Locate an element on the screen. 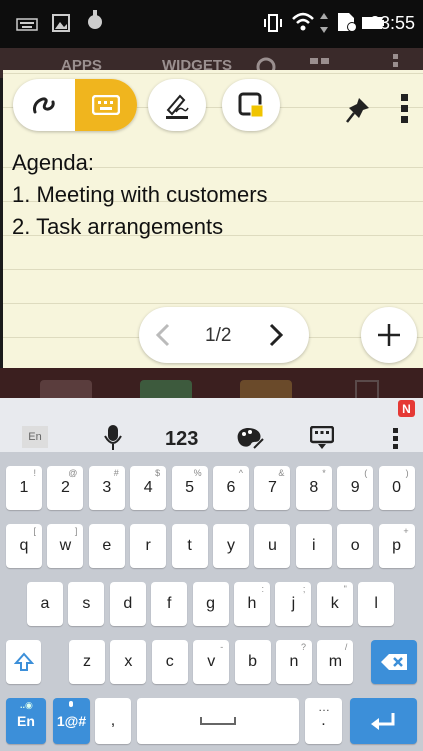 The height and width of the screenshot is (751, 423). key-label: 5 is located at coordinates (190, 487).